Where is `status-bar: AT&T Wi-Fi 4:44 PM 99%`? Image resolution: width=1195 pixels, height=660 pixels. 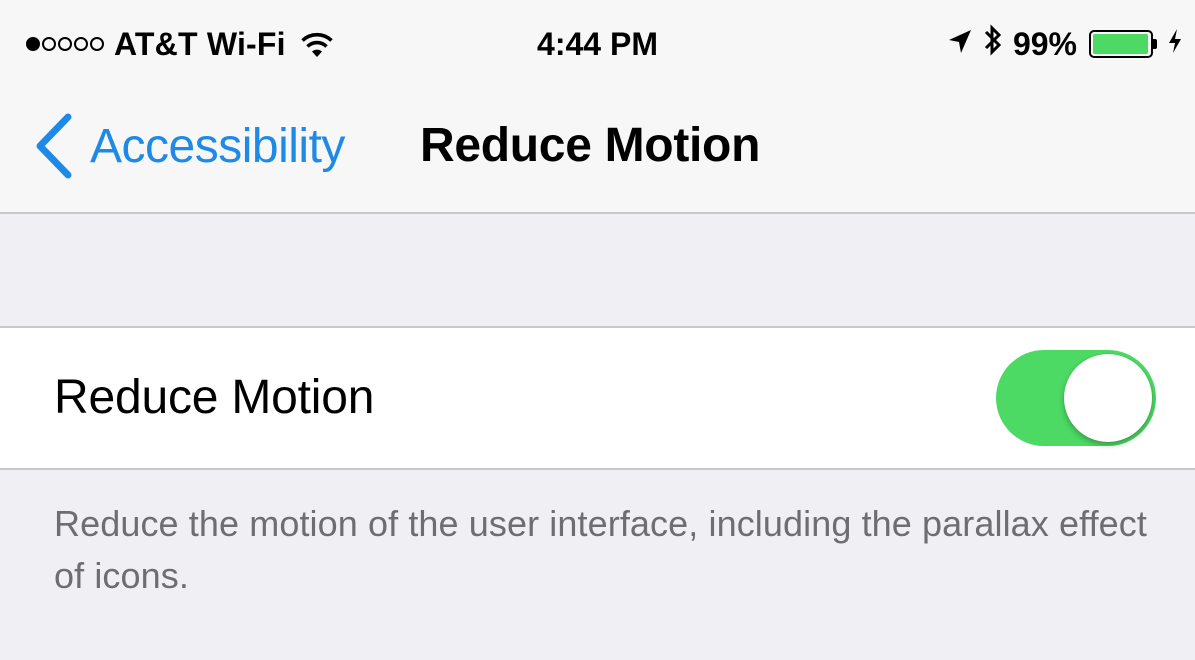 status-bar: AT&T Wi-Fi 4:44 PM 99% is located at coordinates (597, 44).